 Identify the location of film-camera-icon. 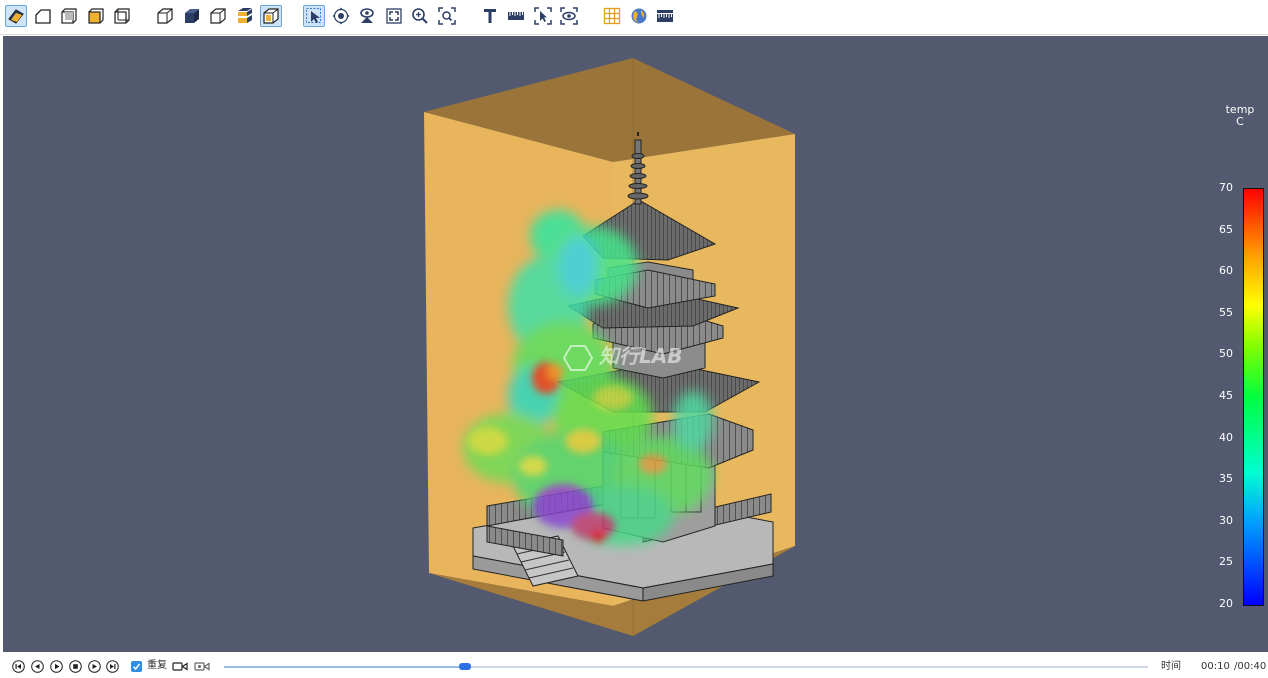
(202, 666).